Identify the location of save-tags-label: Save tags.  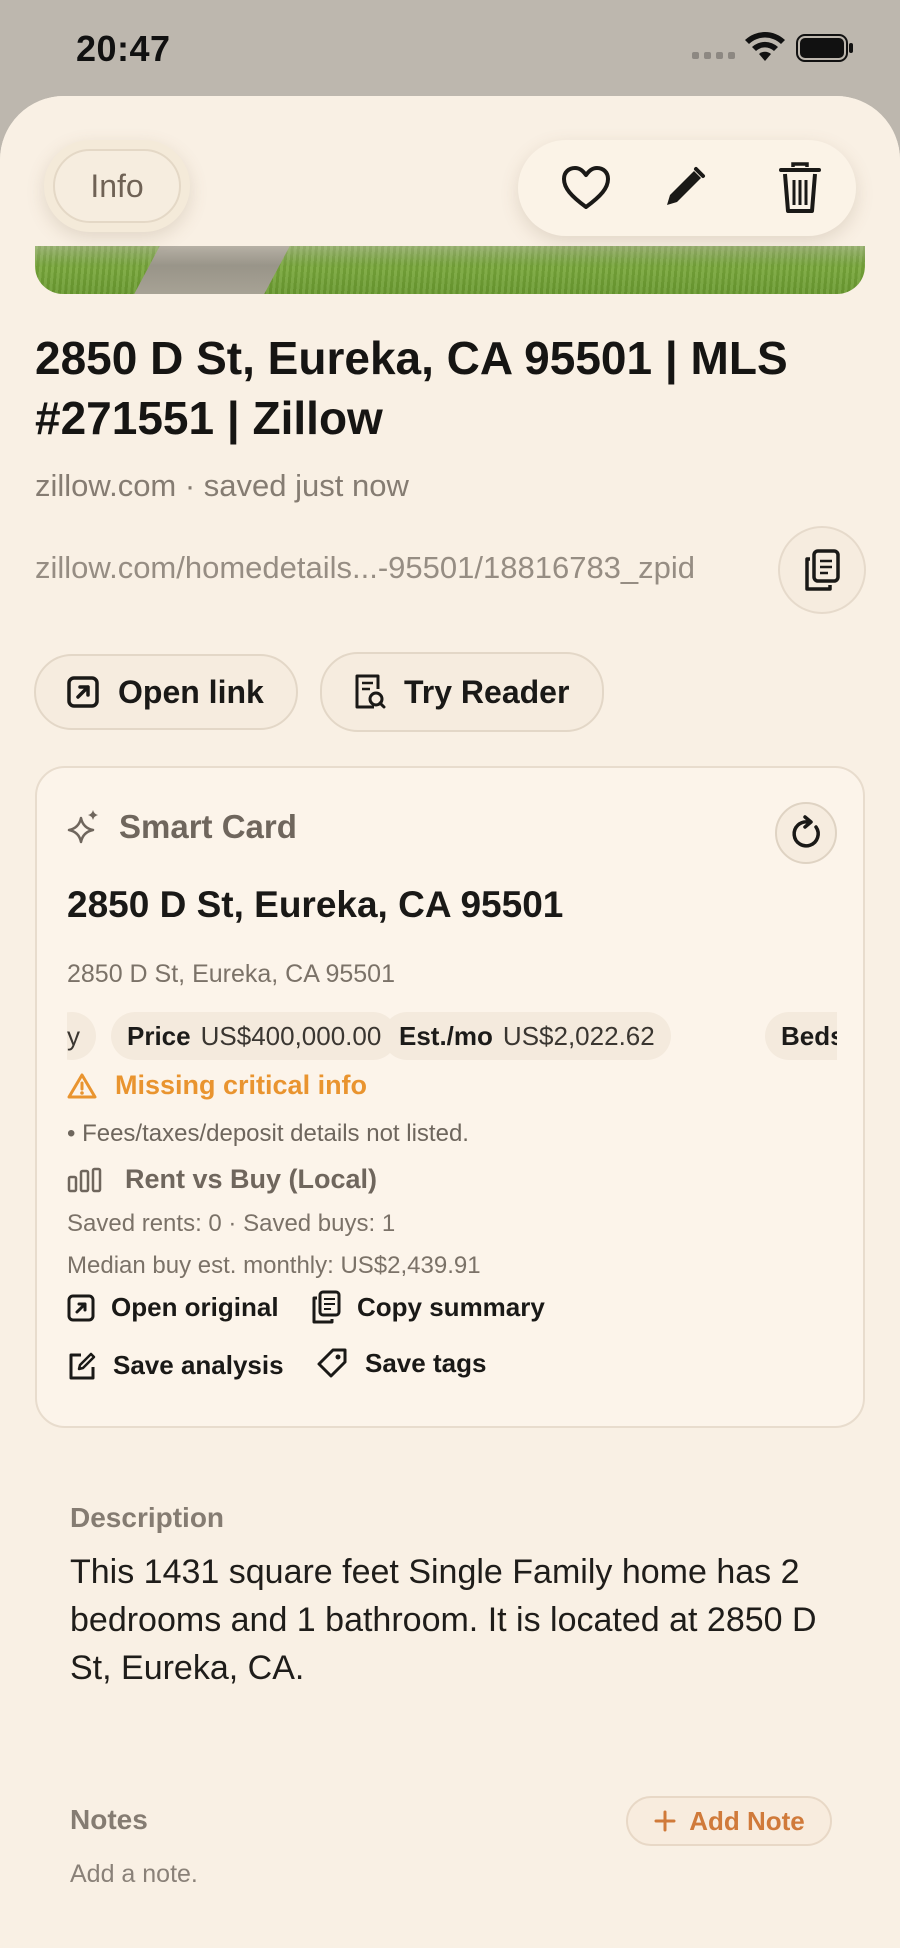
(426, 1362).